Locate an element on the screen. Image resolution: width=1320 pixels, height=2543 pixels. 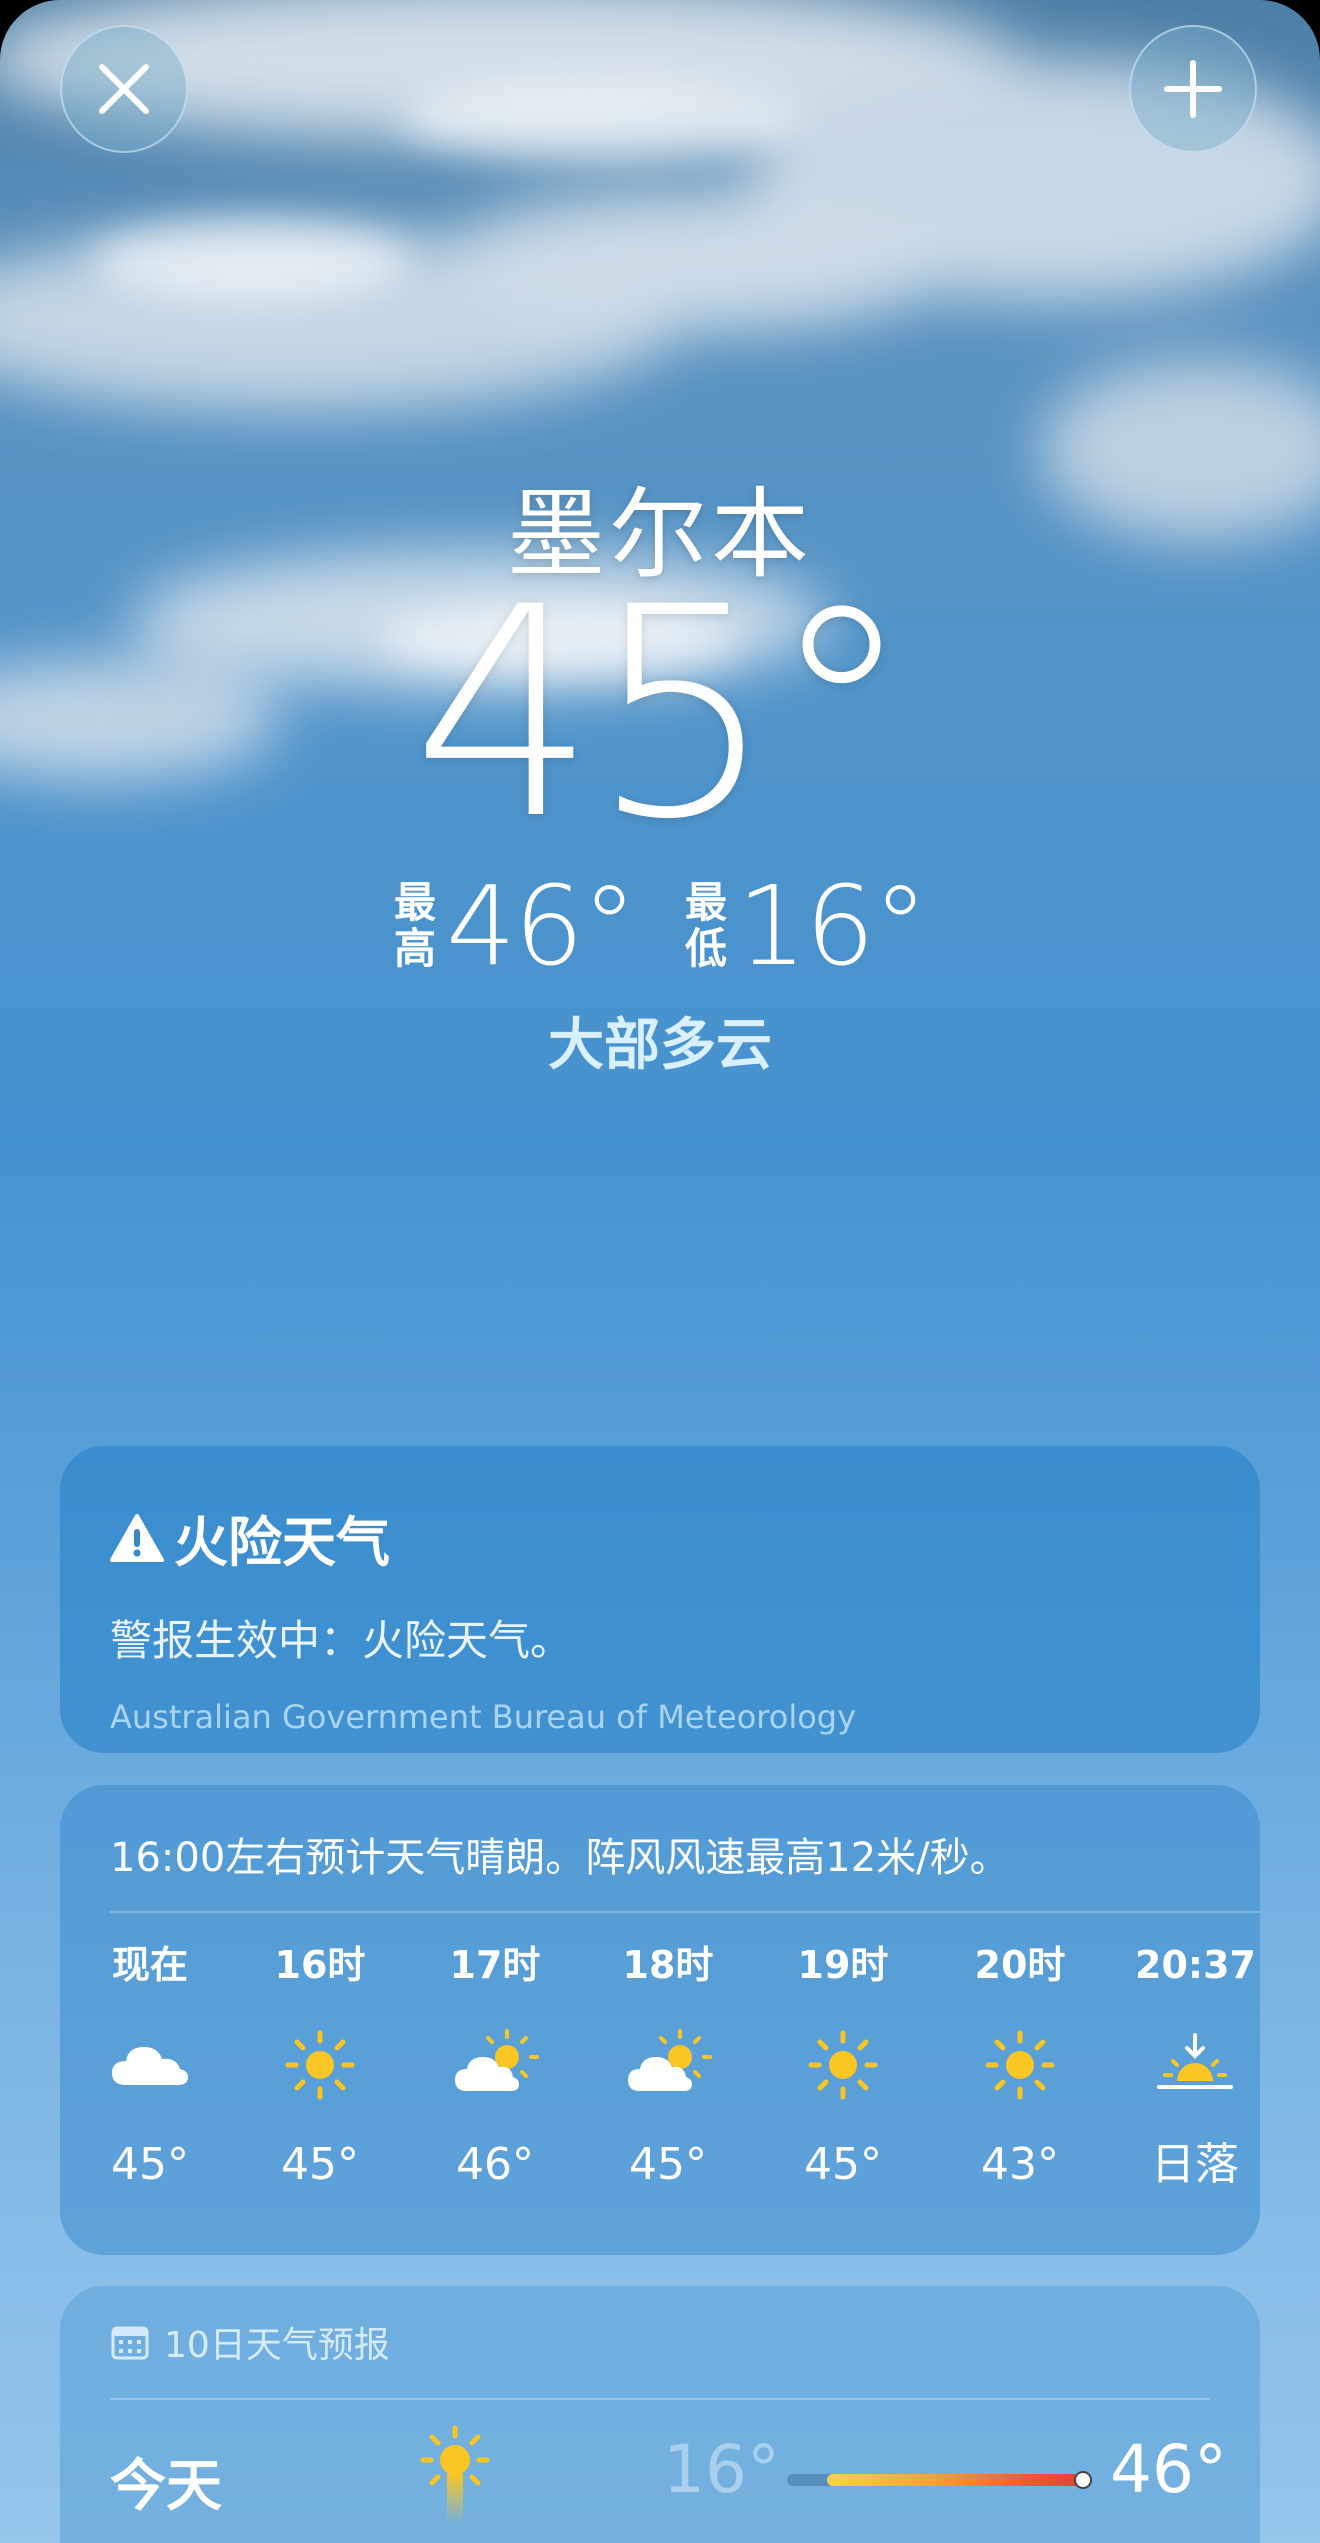
low-label-char-2: 低 is located at coordinates (706, 948).